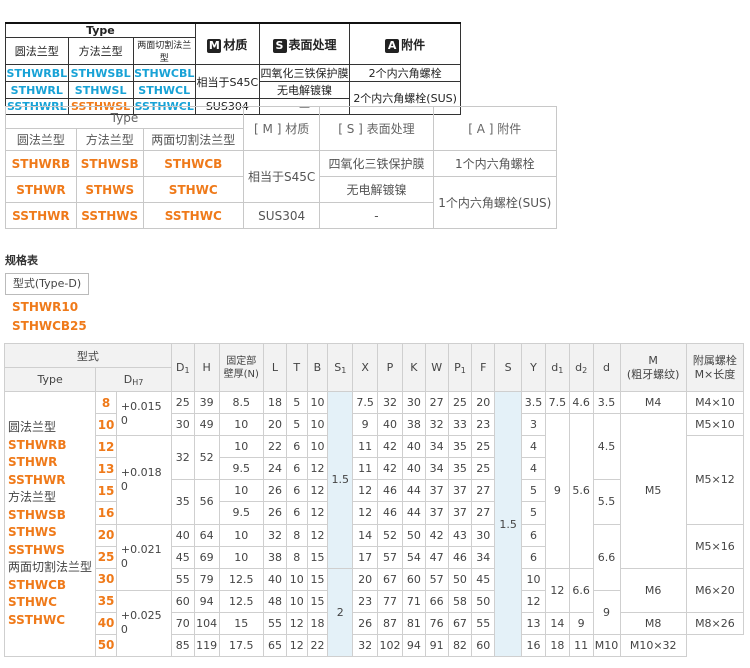  Describe the element at coordinates (653, 491) in the screenshot. I see `spec-cell: M5` at that location.